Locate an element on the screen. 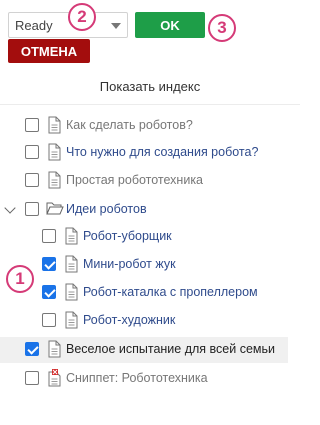 This screenshot has width=320, height=425. folder-open-icon is located at coordinates (55, 209).